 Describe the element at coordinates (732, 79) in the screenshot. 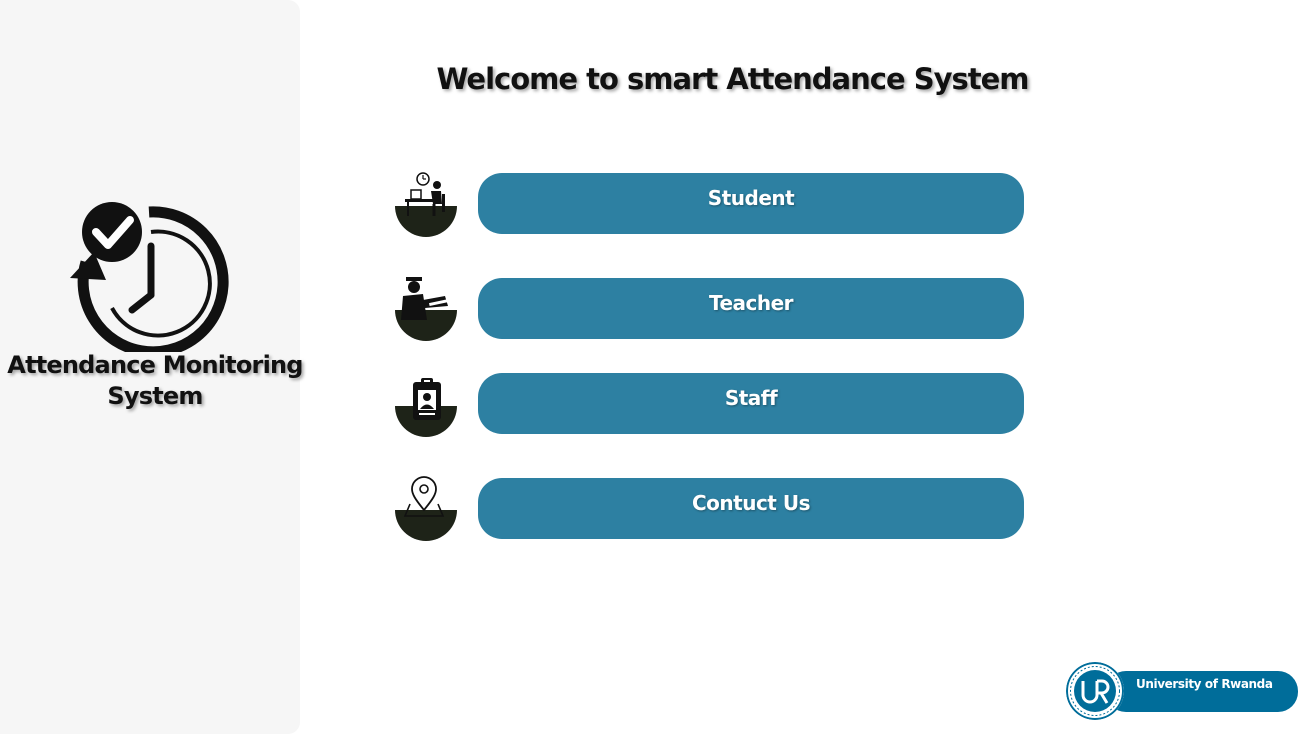

I see `welcome-heading: Welcome to smart Attendance System` at that location.